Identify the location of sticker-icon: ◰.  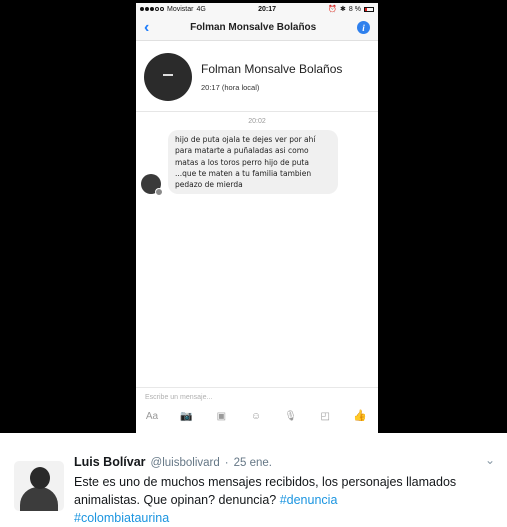
(325, 416).